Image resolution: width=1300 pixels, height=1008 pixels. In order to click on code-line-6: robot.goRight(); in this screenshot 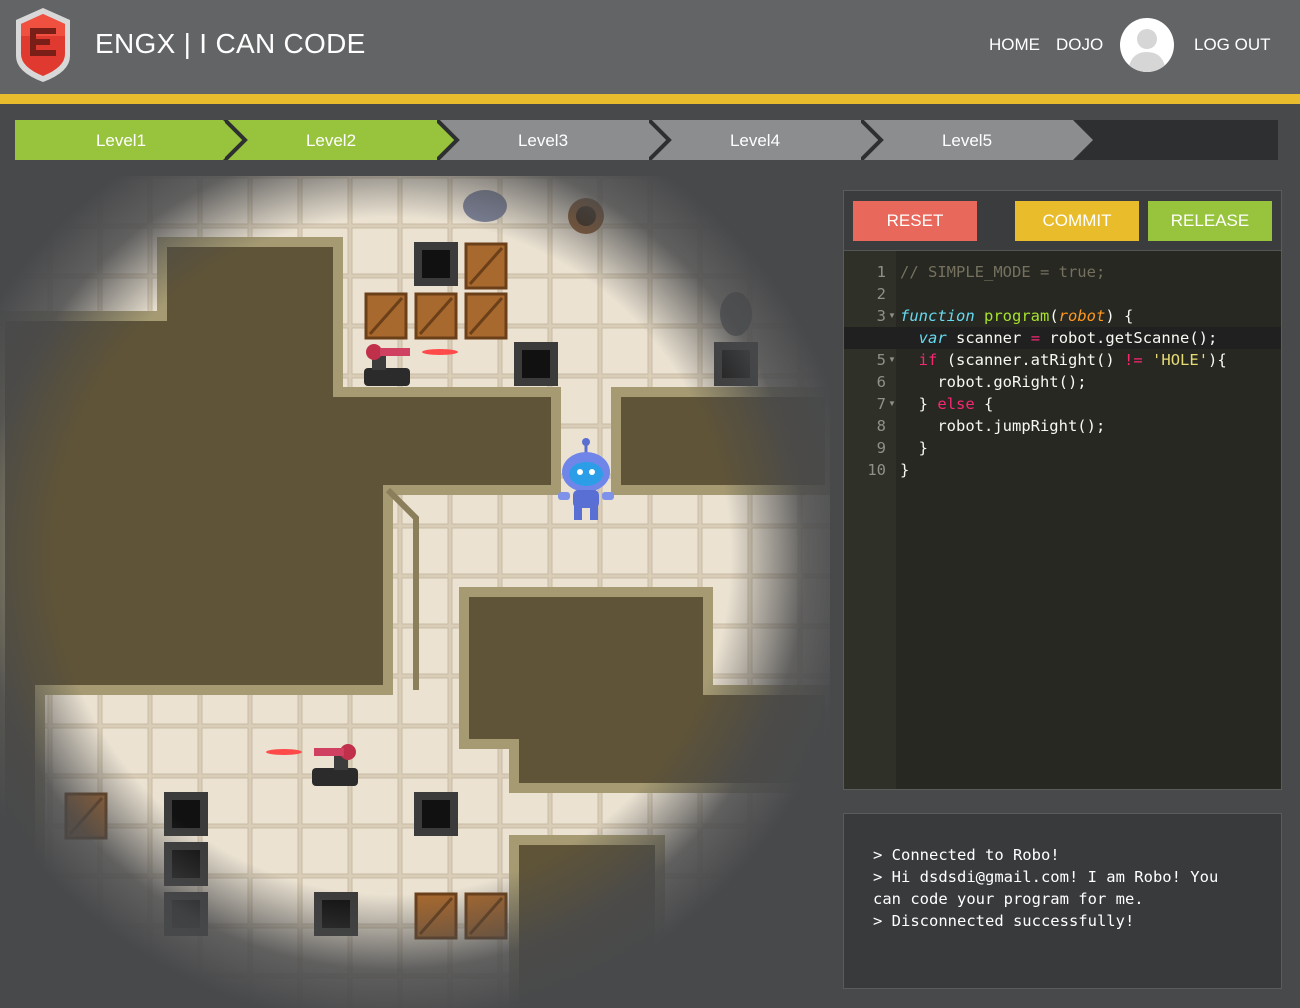, I will do `click(1012, 382)`.